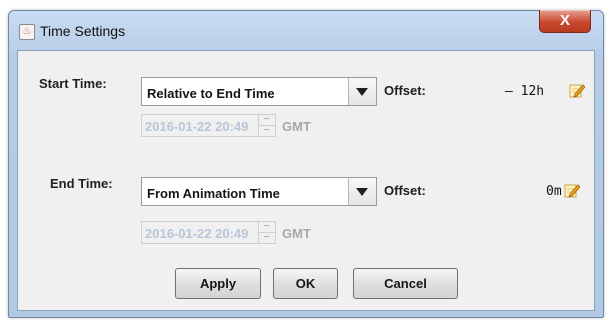 Image resolution: width=610 pixels, height=320 pixels. I want to click on end-date-field: 2016-01-22 20:49, so click(208, 232).